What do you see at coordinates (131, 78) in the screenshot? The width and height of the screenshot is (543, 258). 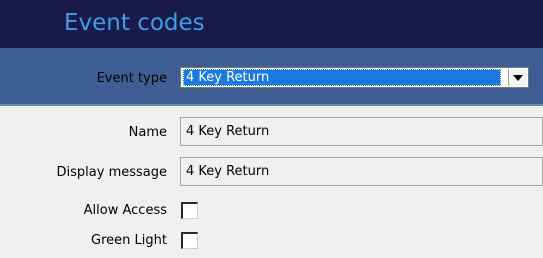 I see `event-type-label: Event type` at bounding box center [131, 78].